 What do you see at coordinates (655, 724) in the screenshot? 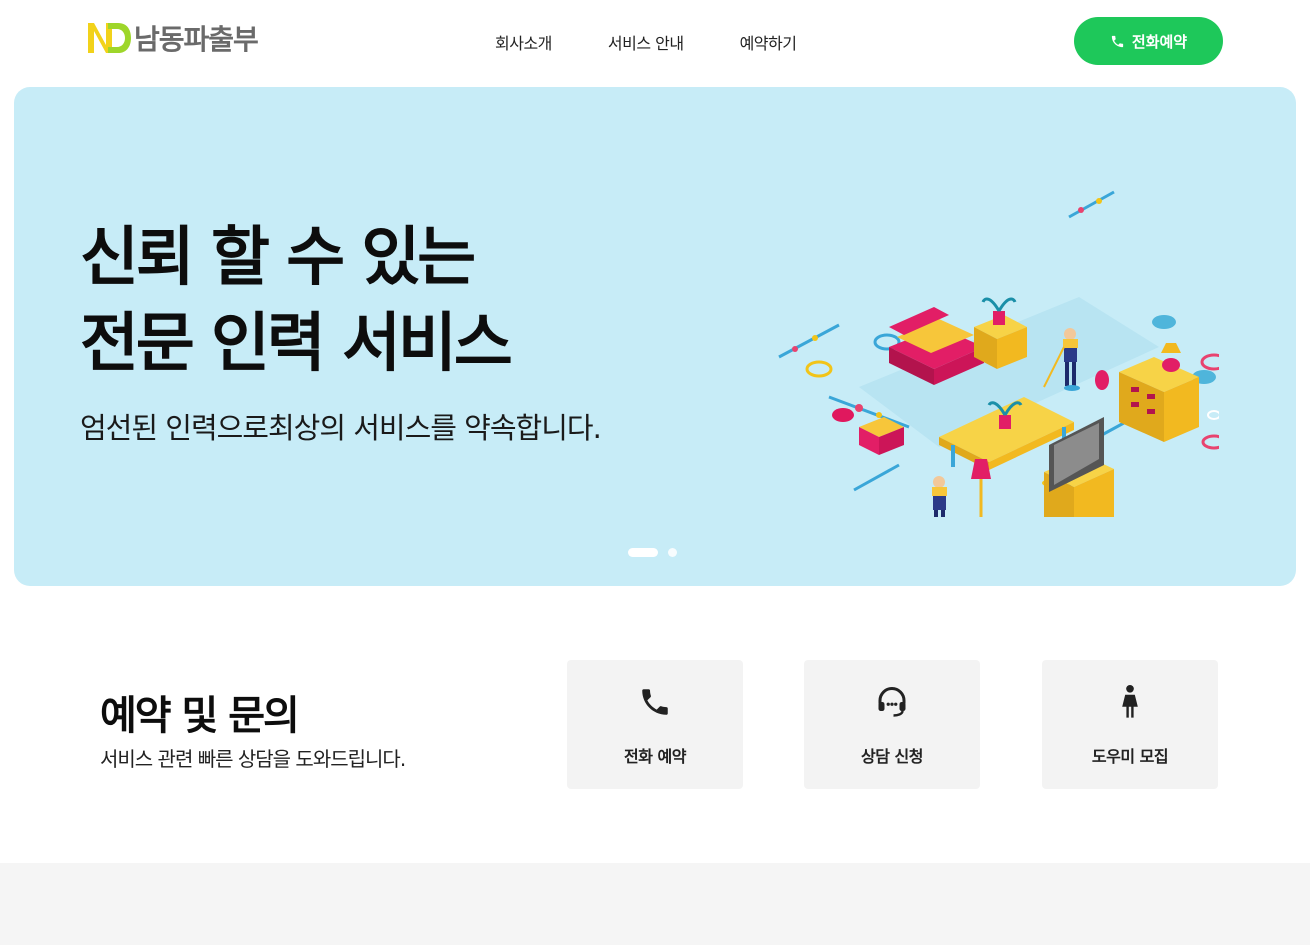
I see `phone-reservation-card: 전화 예약` at bounding box center [655, 724].